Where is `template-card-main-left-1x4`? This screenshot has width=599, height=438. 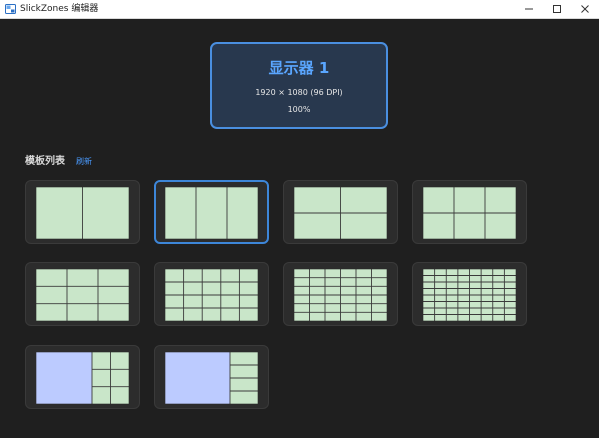 template-card-main-left-1x4 is located at coordinates (211, 377).